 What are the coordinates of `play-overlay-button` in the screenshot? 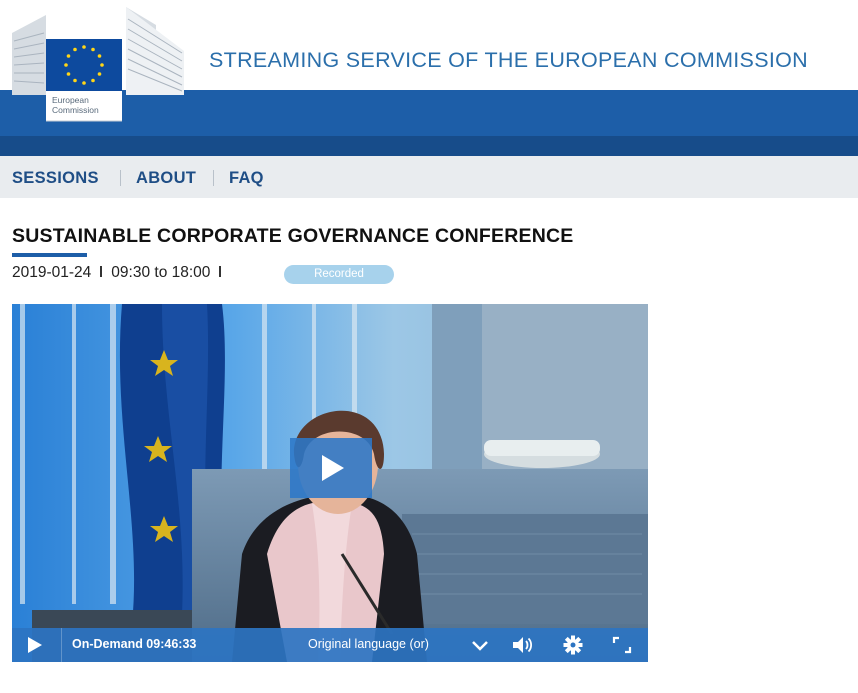 It's located at (331, 468).